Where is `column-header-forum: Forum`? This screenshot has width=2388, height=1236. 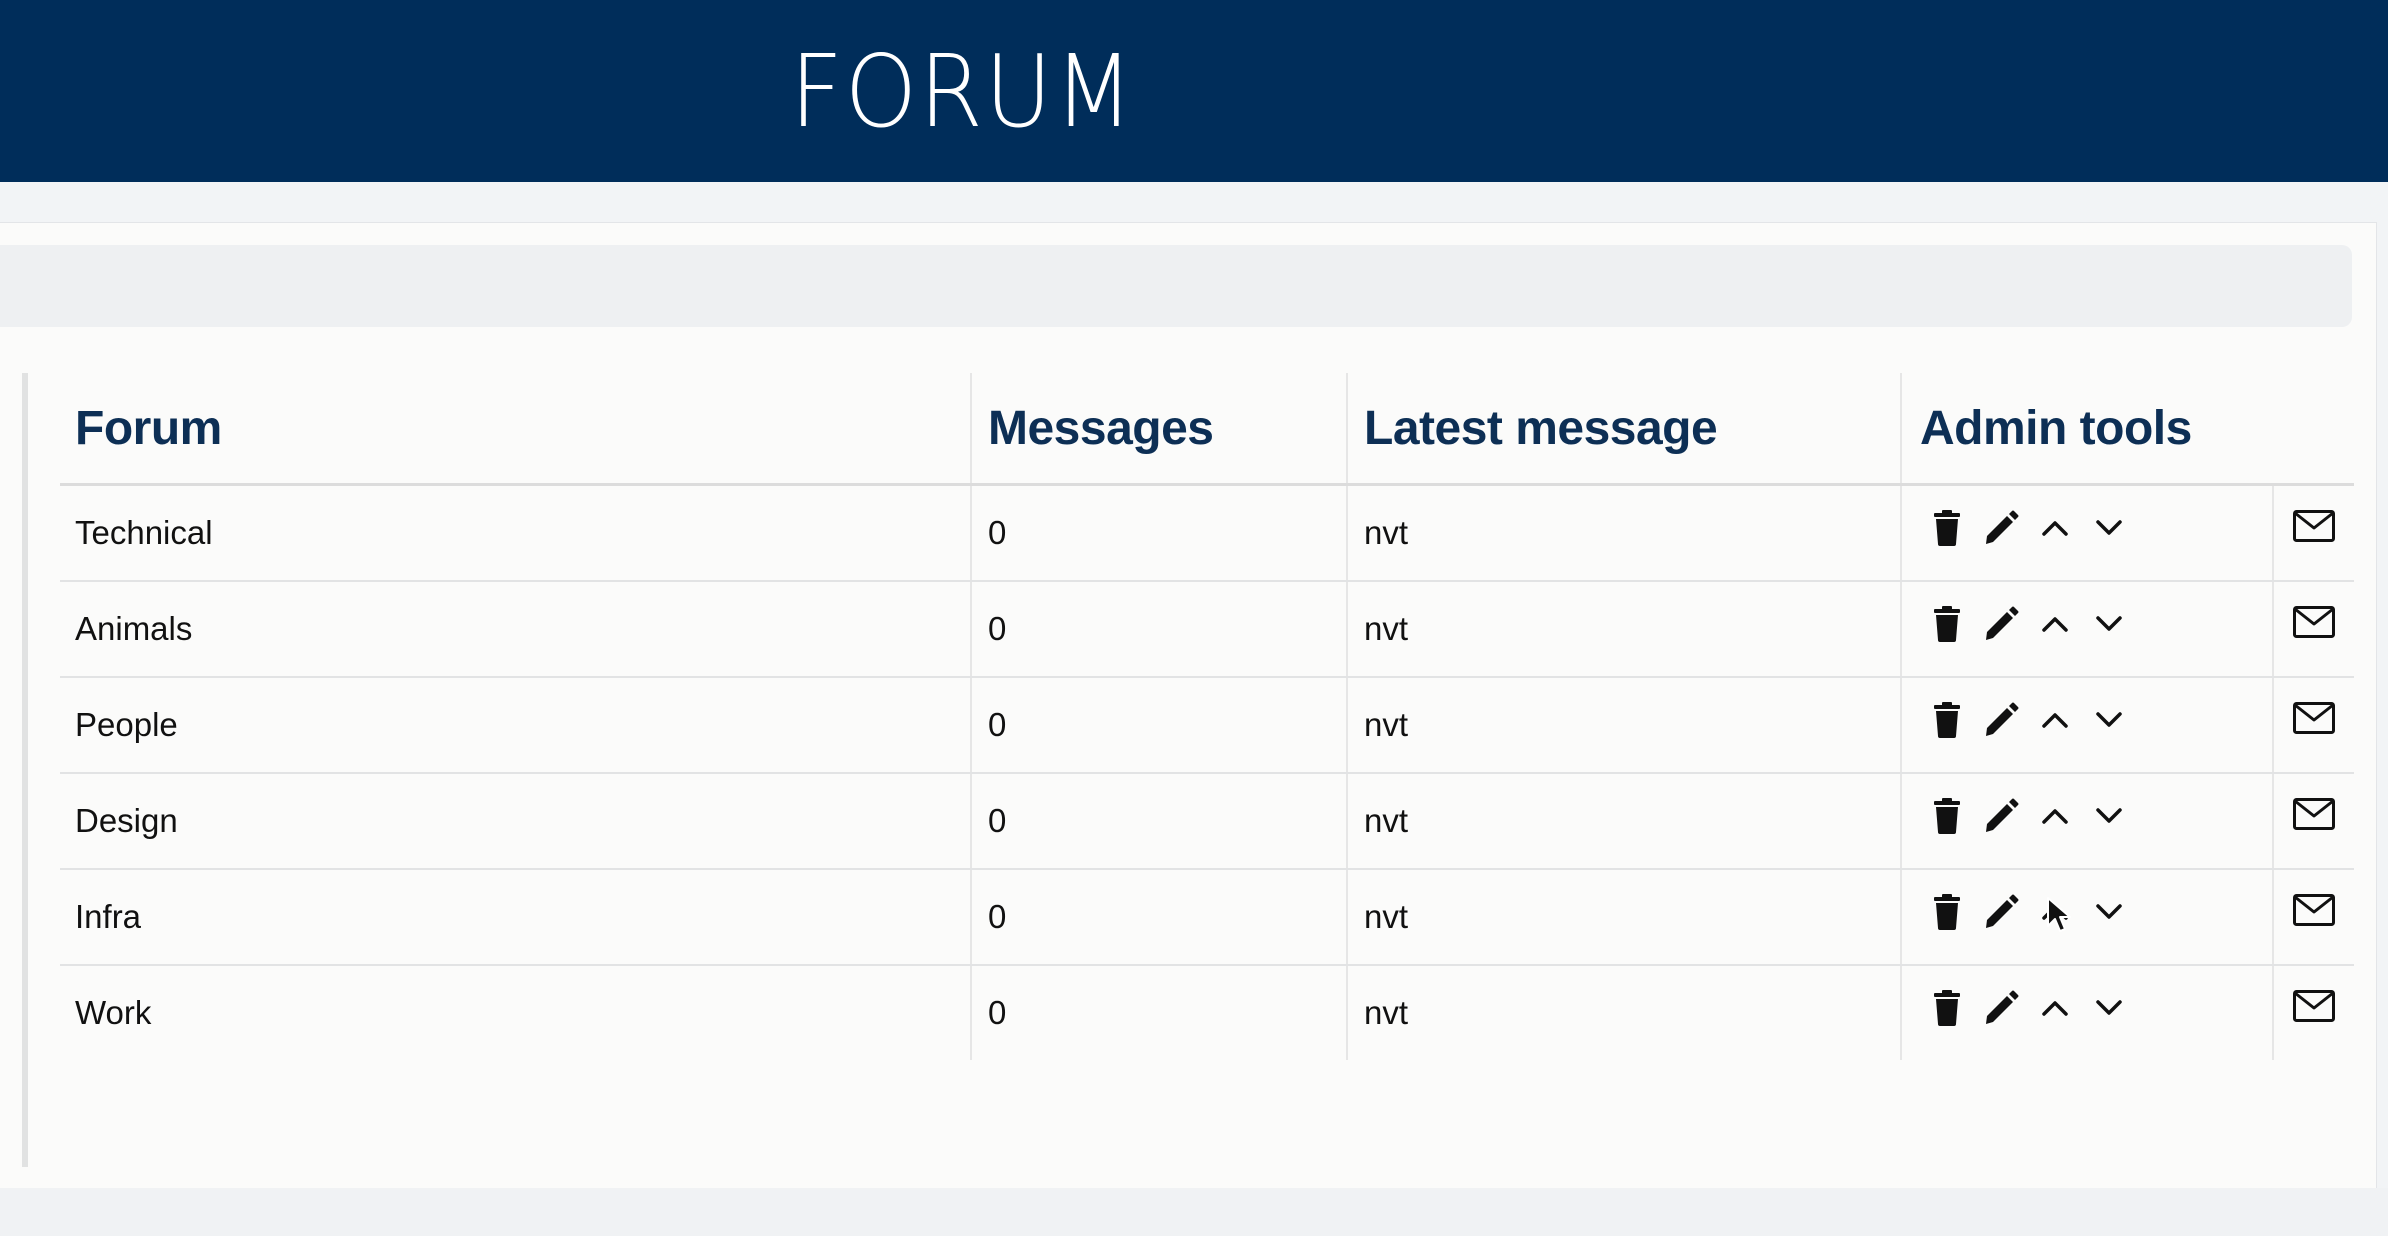 column-header-forum: Forum is located at coordinates (148, 428).